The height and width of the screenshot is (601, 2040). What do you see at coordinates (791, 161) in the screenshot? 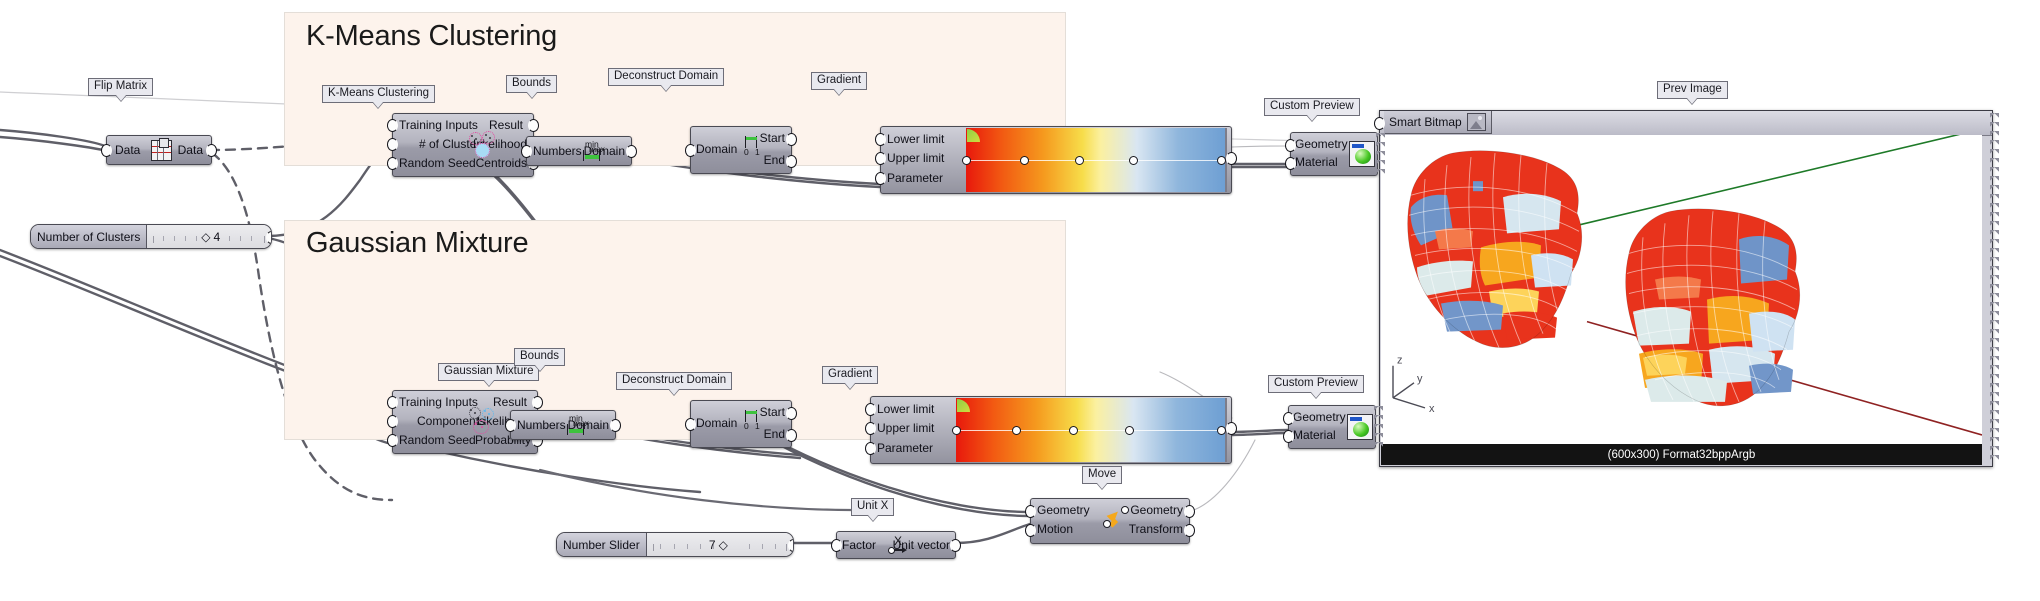
I see `port-decon-top-end-out` at bounding box center [791, 161].